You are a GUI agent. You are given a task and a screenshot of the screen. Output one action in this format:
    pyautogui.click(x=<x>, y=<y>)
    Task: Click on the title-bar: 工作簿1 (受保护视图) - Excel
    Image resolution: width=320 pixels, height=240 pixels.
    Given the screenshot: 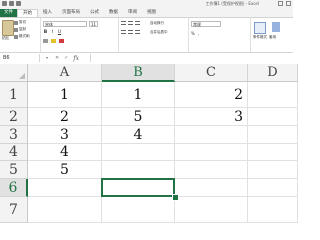 What is the action you would take?
    pyautogui.click(x=146, y=4)
    